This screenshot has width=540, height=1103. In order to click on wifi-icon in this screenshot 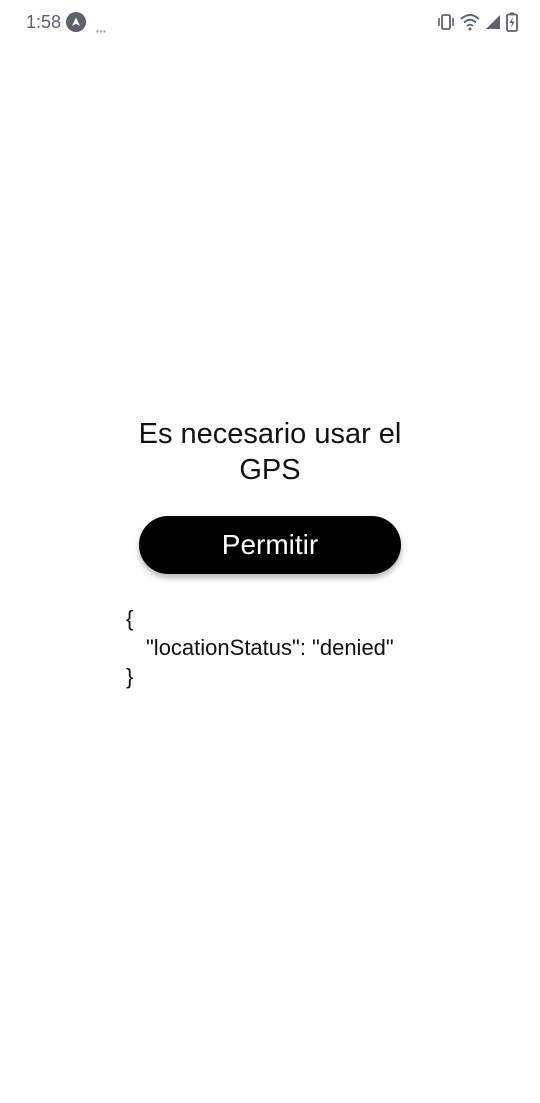, I will do `click(470, 22)`.